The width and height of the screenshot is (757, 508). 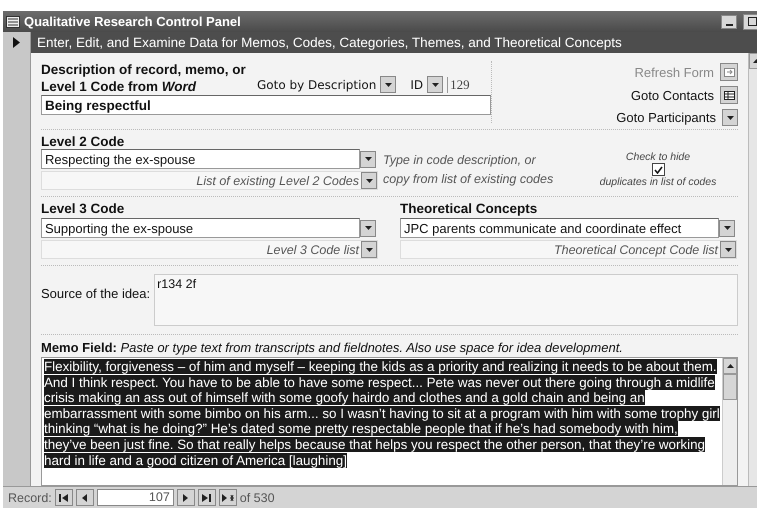 I want to click on new-record-icon, so click(x=228, y=498).